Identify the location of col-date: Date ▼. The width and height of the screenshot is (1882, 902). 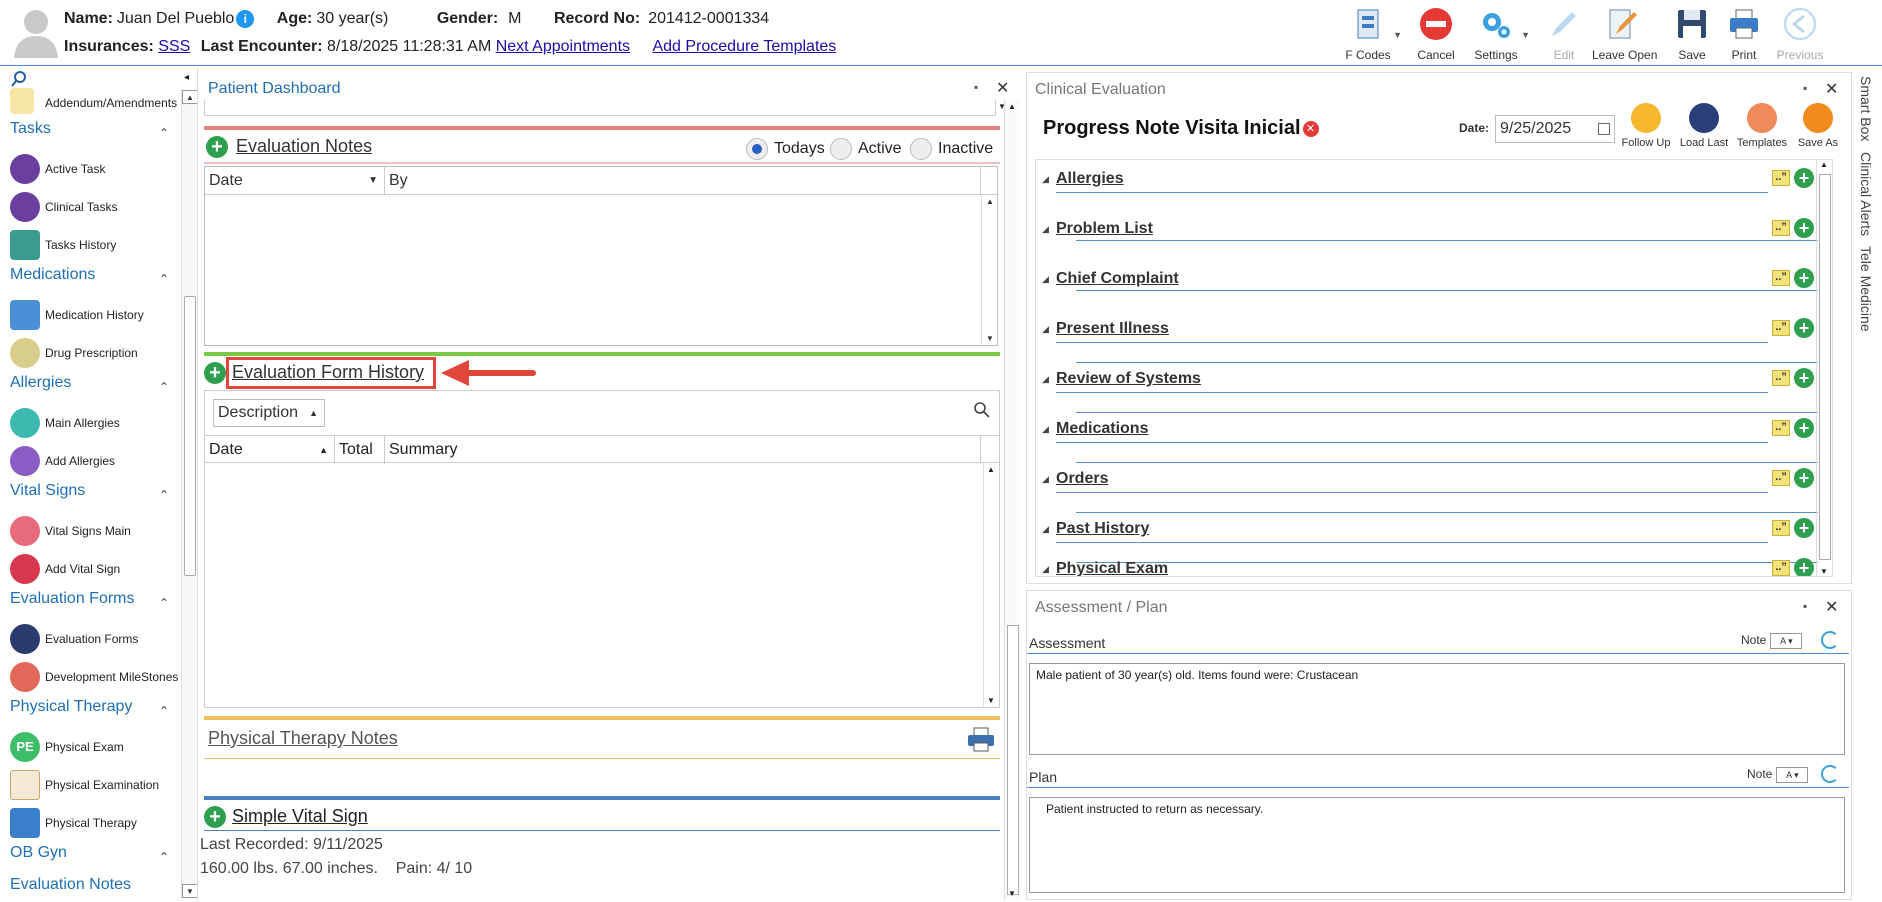
(295, 181).